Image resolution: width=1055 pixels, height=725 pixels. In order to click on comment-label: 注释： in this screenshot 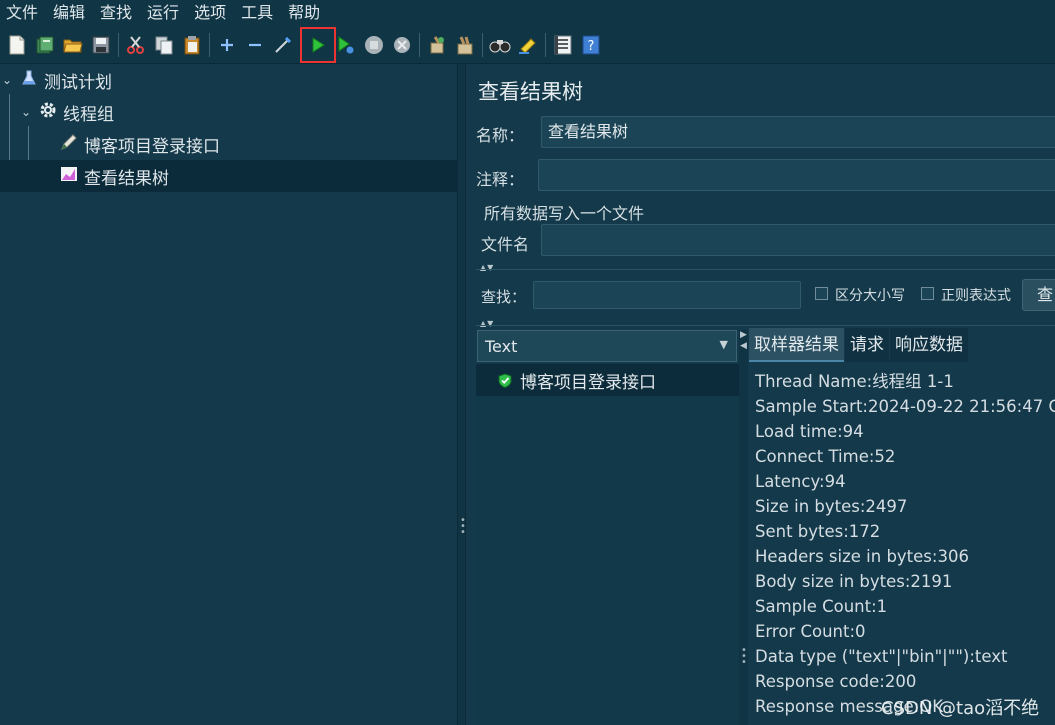, I will do `click(500, 179)`.